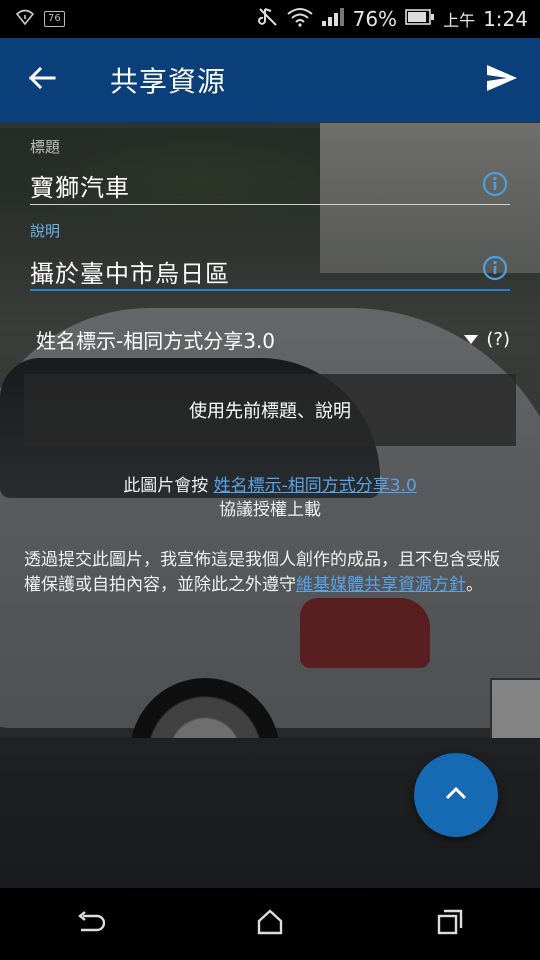 This screenshot has width=540, height=960. What do you see at coordinates (459, 20) in the screenshot?
I see `time-prefix: 上午` at bounding box center [459, 20].